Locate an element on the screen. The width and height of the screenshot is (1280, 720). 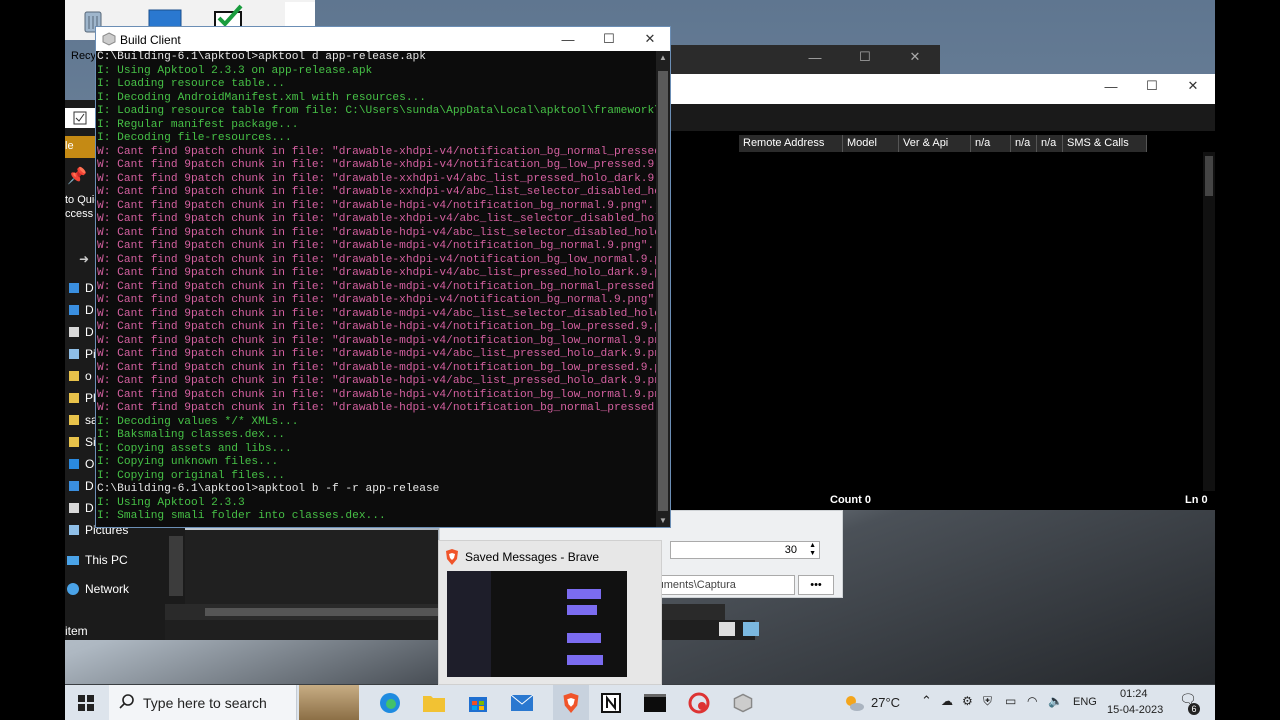
recorder-icon is located at coordinates (699, 703).